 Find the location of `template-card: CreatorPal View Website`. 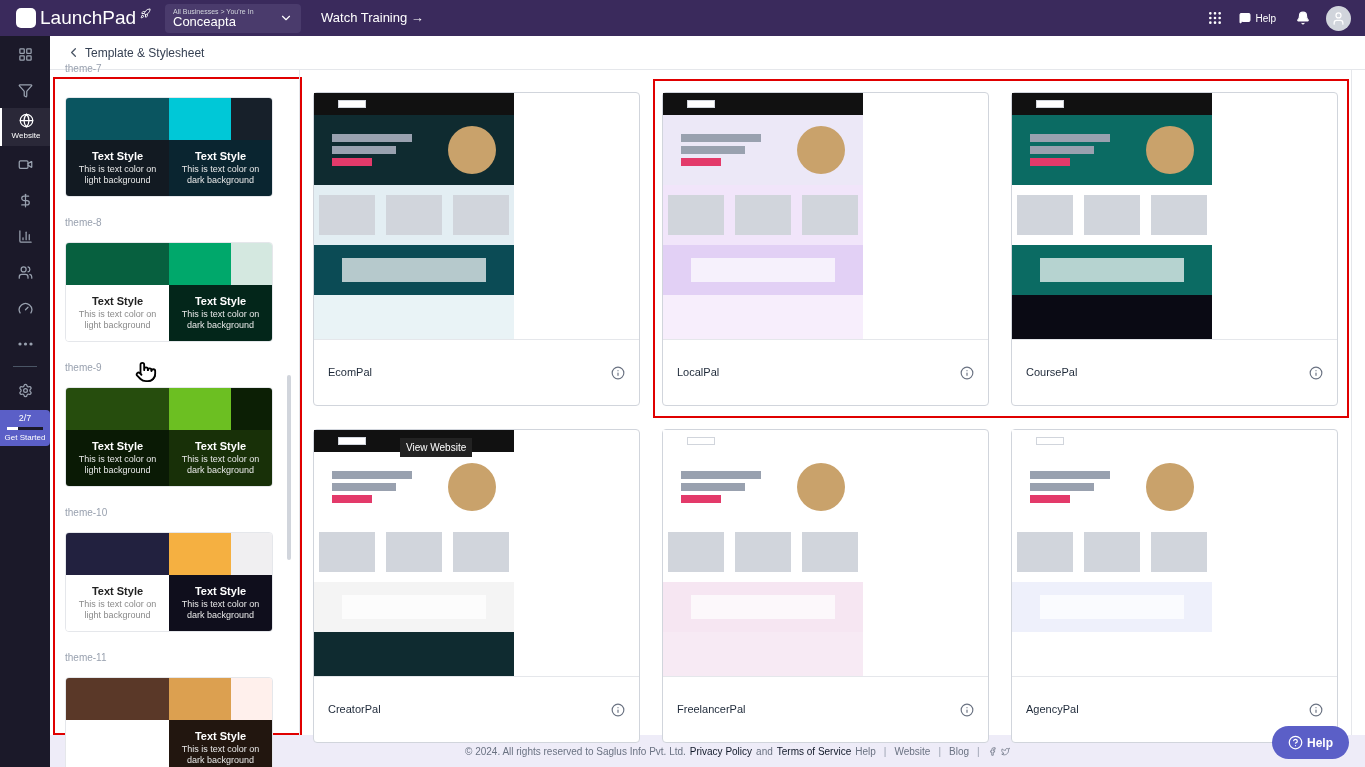

template-card: CreatorPal View Website is located at coordinates (476, 586).